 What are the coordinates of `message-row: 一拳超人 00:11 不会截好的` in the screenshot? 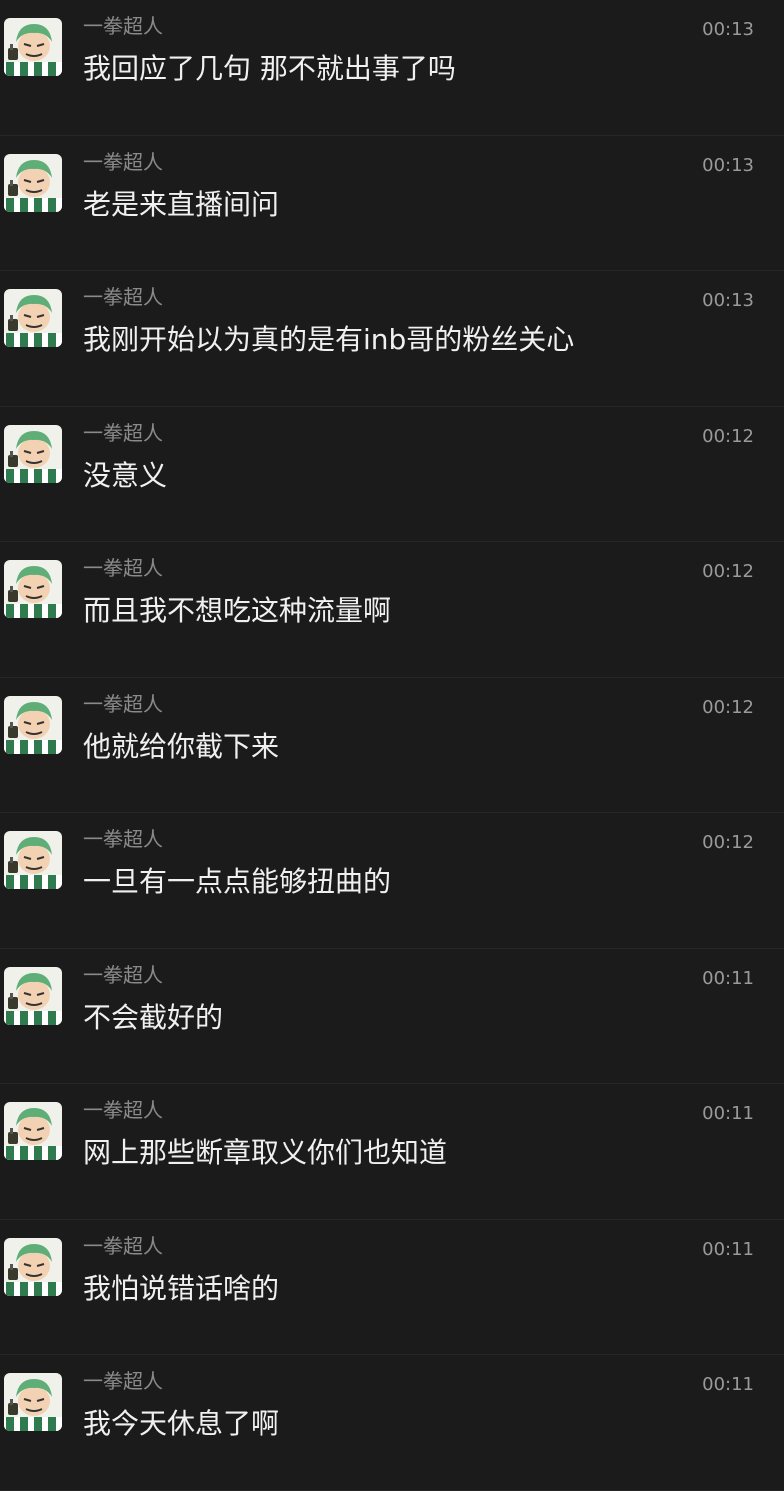 It's located at (392, 1016).